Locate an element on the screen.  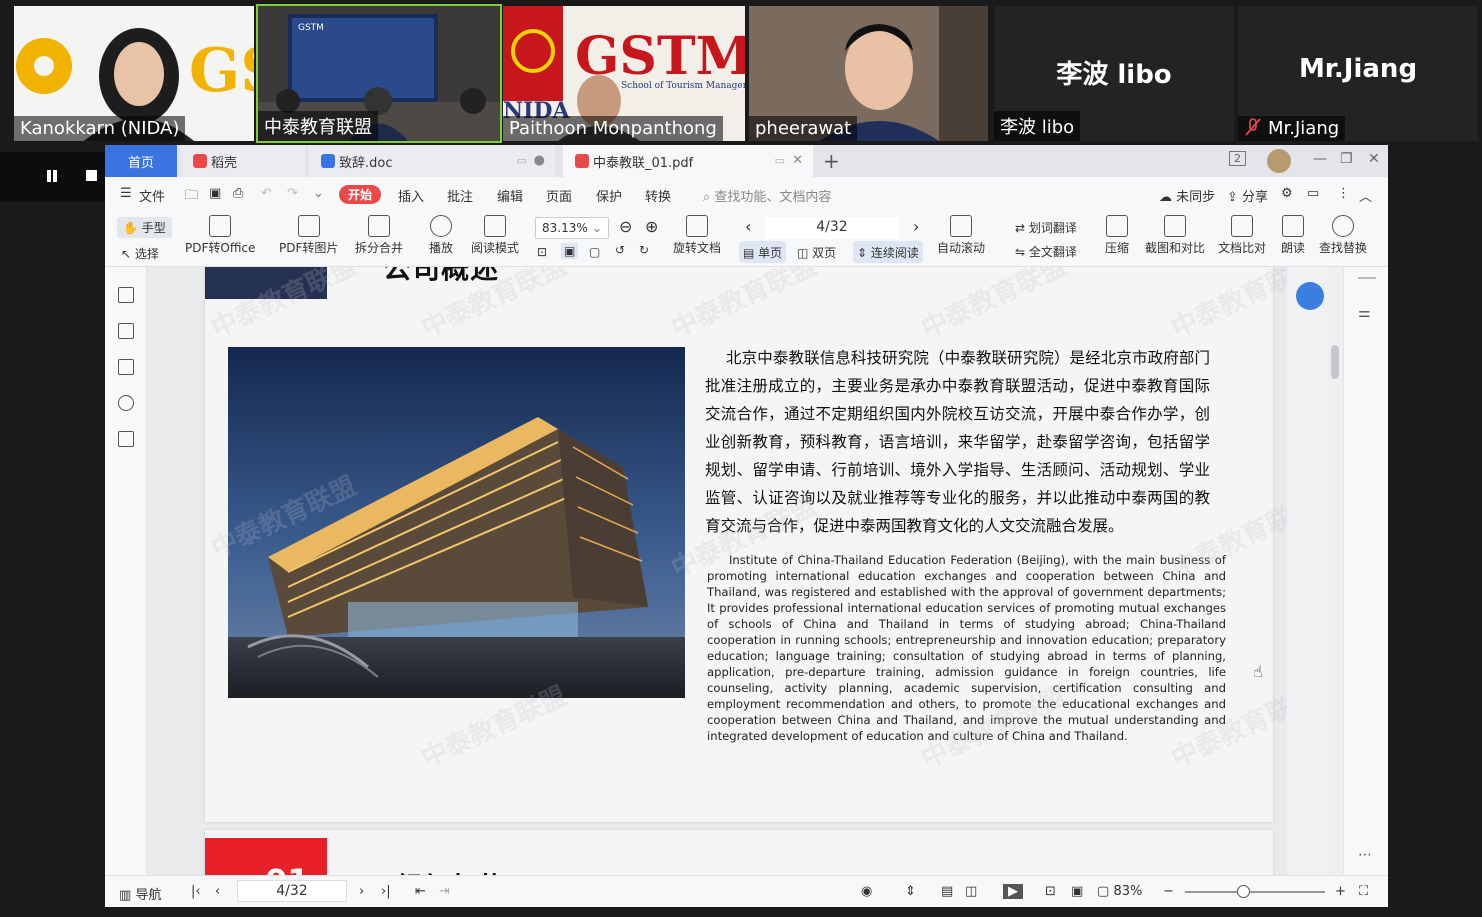
video-tile-kanokkarn: GSTM Kanokkarn (NIDA) is located at coordinates (134, 73).